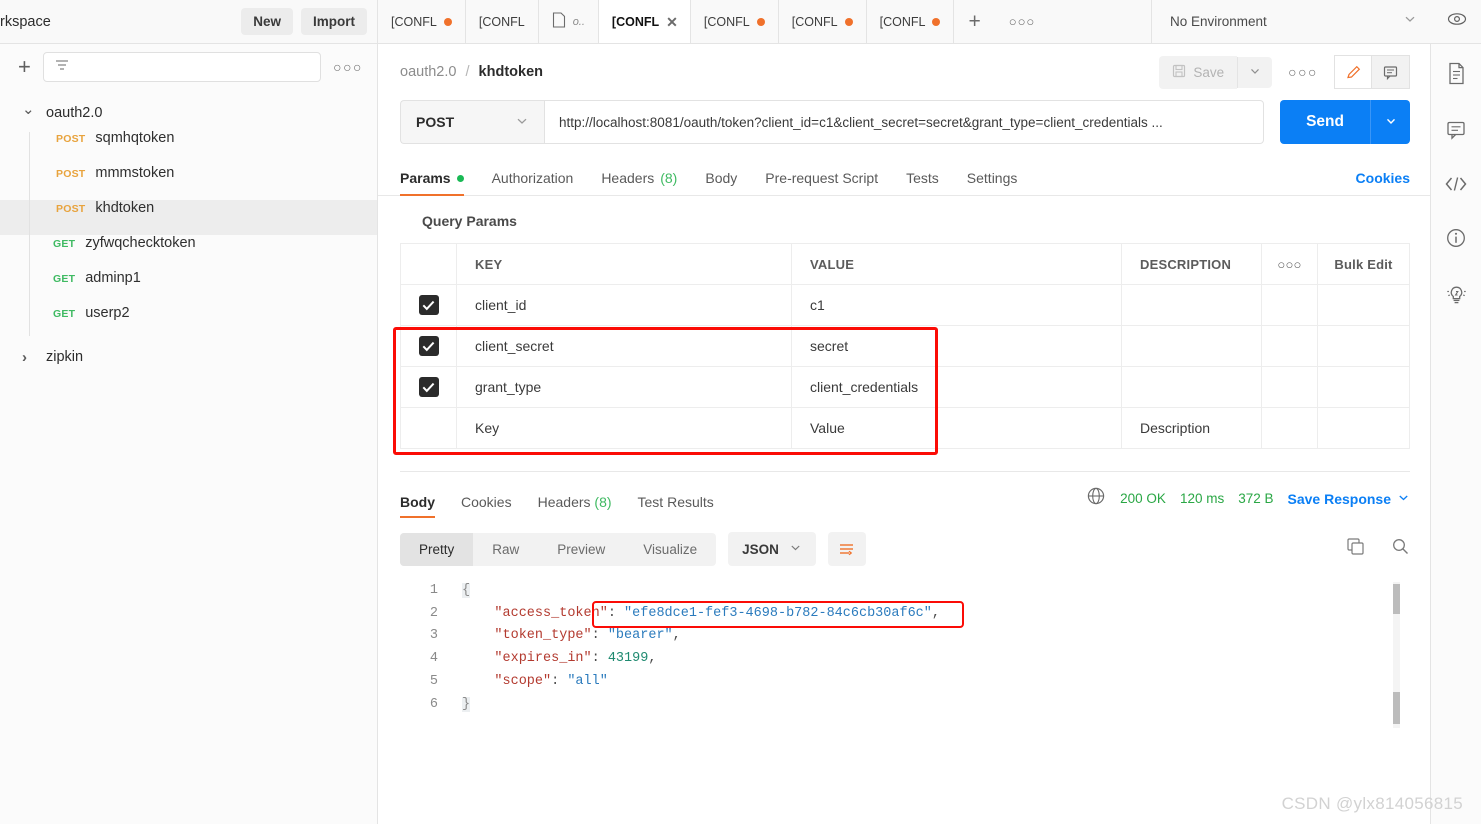  What do you see at coordinates (624, 346) in the screenshot?
I see `param-key: client_secret` at bounding box center [624, 346].